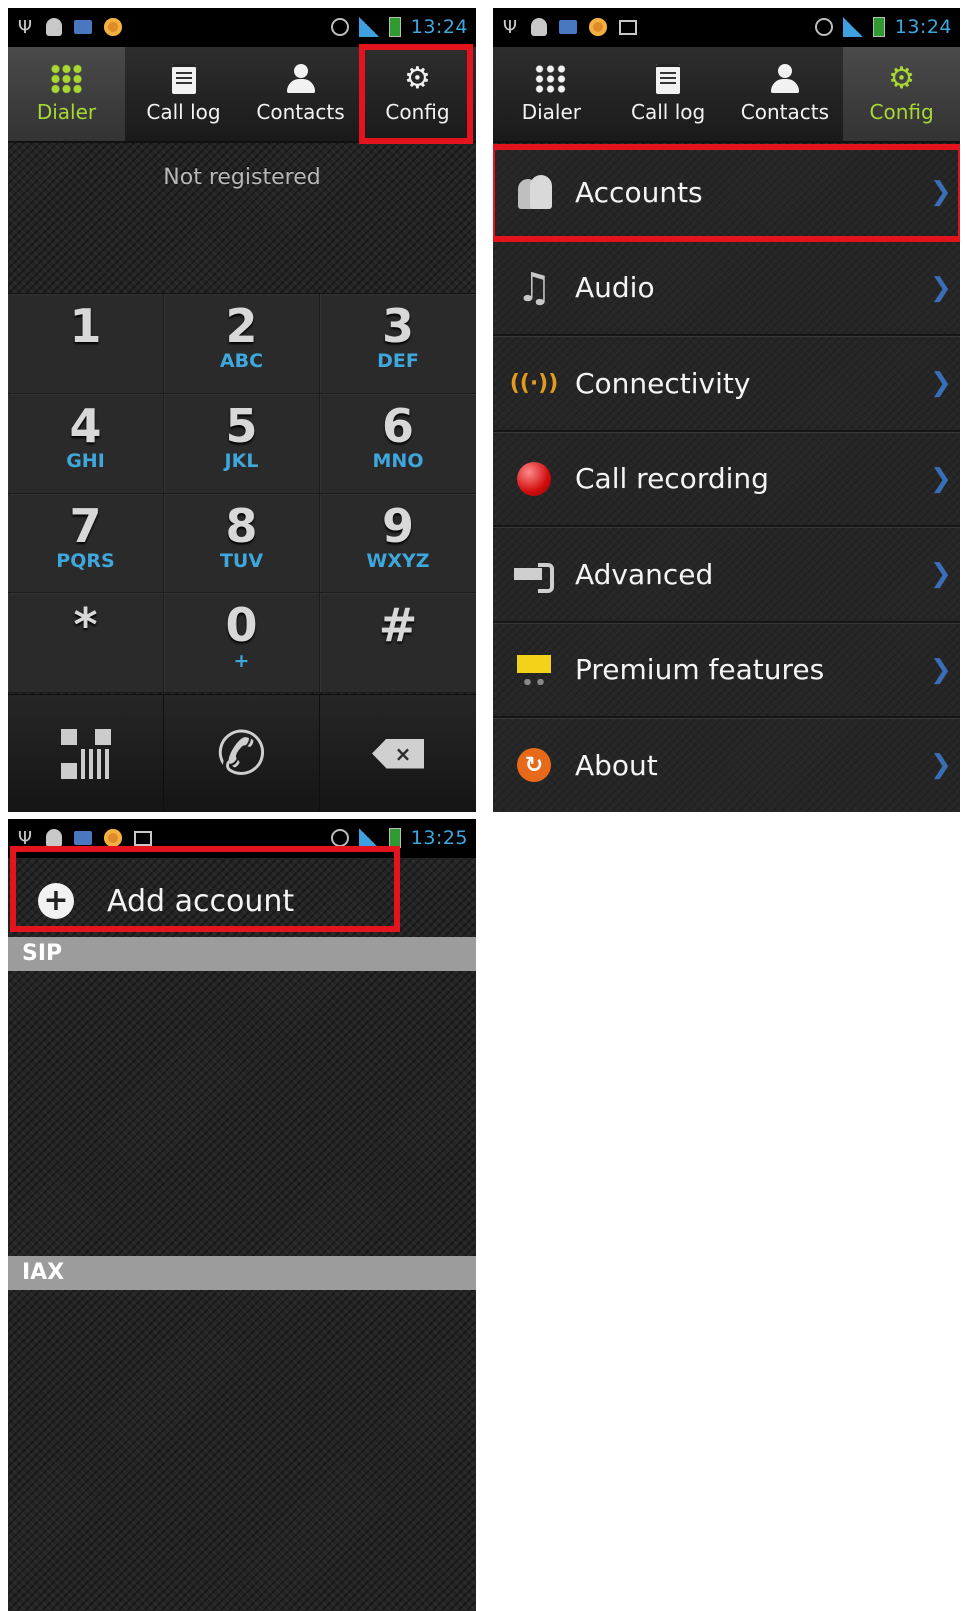 Image resolution: width=967 pixels, height=1611 pixels. I want to click on menu-item-premium-features: Premium features ❯, so click(726, 670).